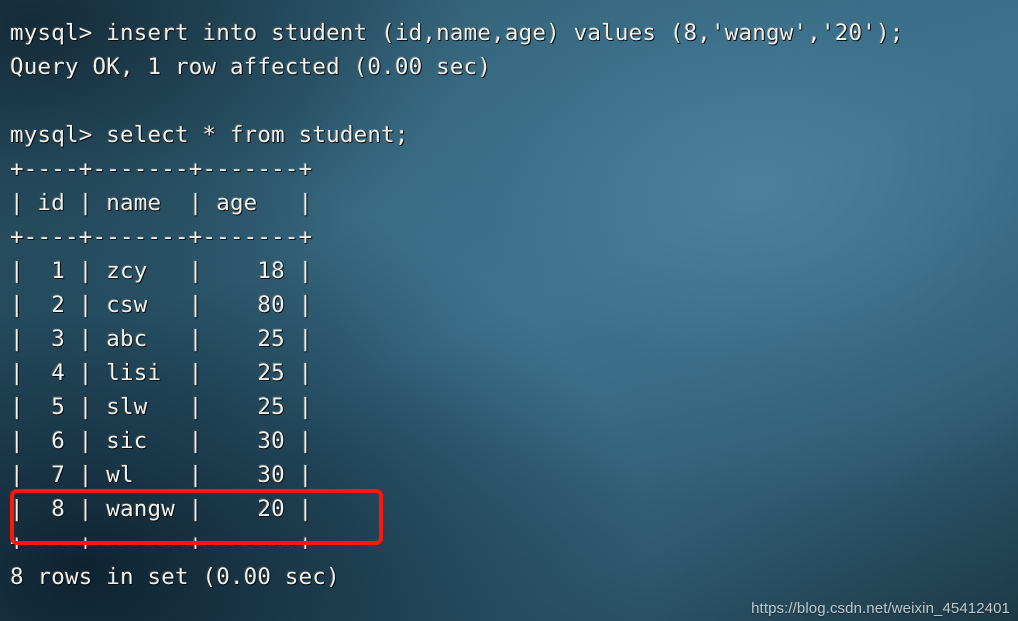 This screenshot has height=621, width=1018. What do you see at coordinates (161, 271) in the screenshot?
I see `table-row: | 1 | zcy | 18 |` at bounding box center [161, 271].